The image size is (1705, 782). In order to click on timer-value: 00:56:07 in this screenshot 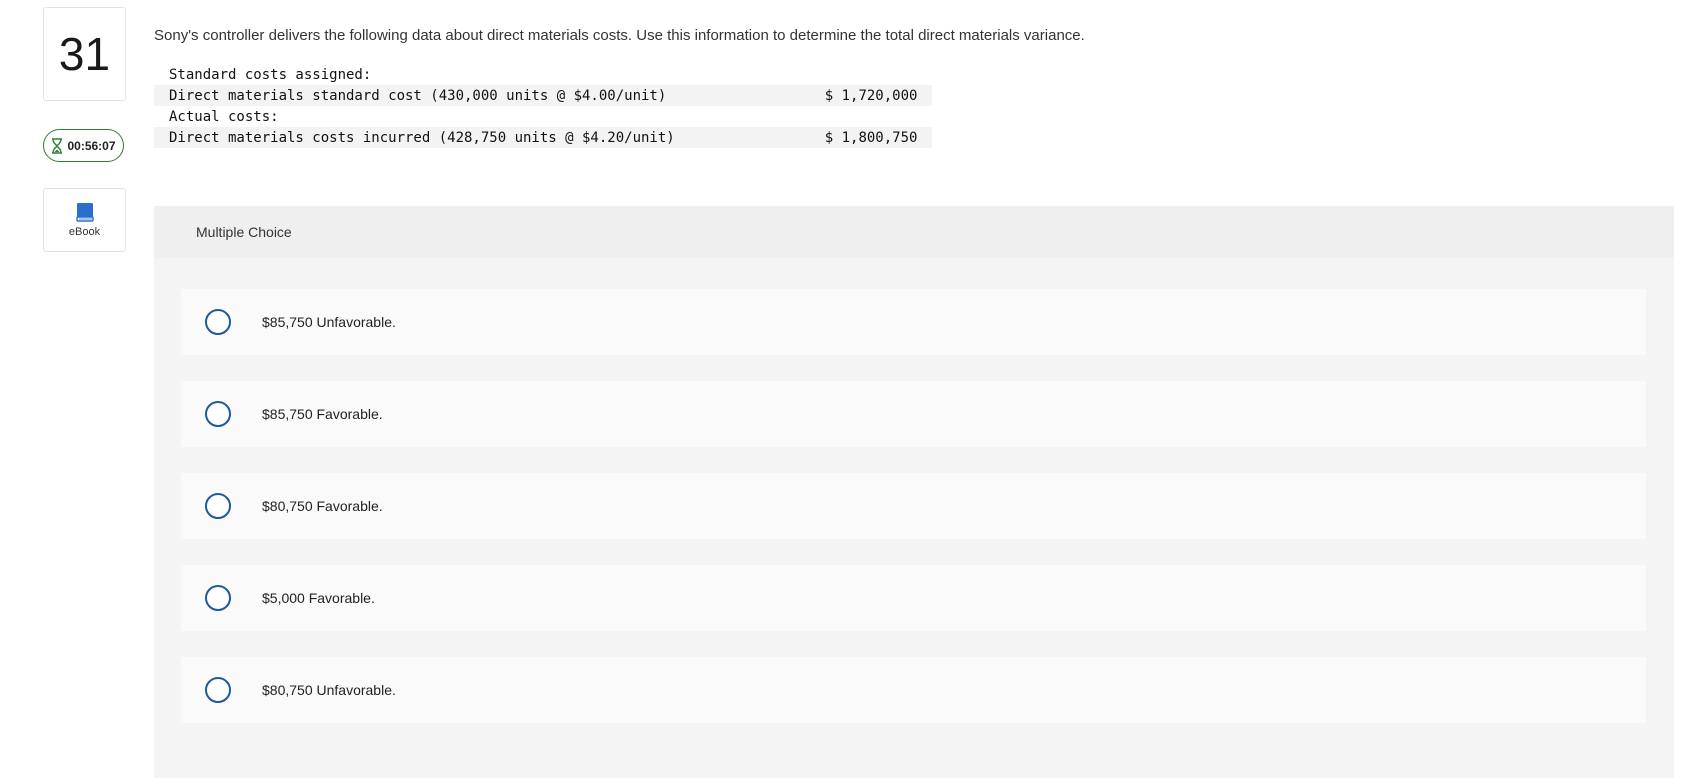, I will do `click(91, 145)`.